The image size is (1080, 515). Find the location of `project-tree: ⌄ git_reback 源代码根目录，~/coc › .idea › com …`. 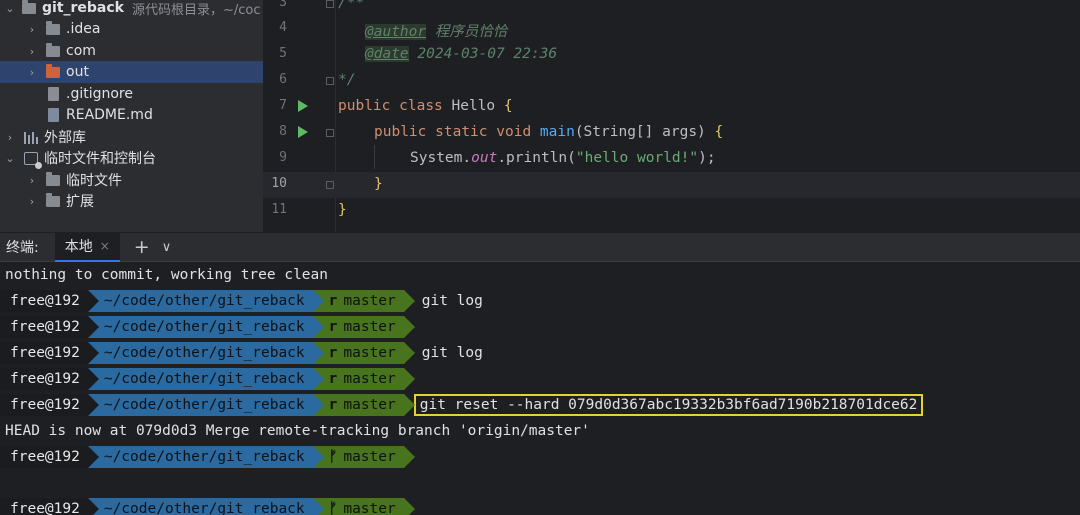

project-tree: ⌄ git_reback 源代码根目录，~/coc › .idea › com … is located at coordinates (131, 116).